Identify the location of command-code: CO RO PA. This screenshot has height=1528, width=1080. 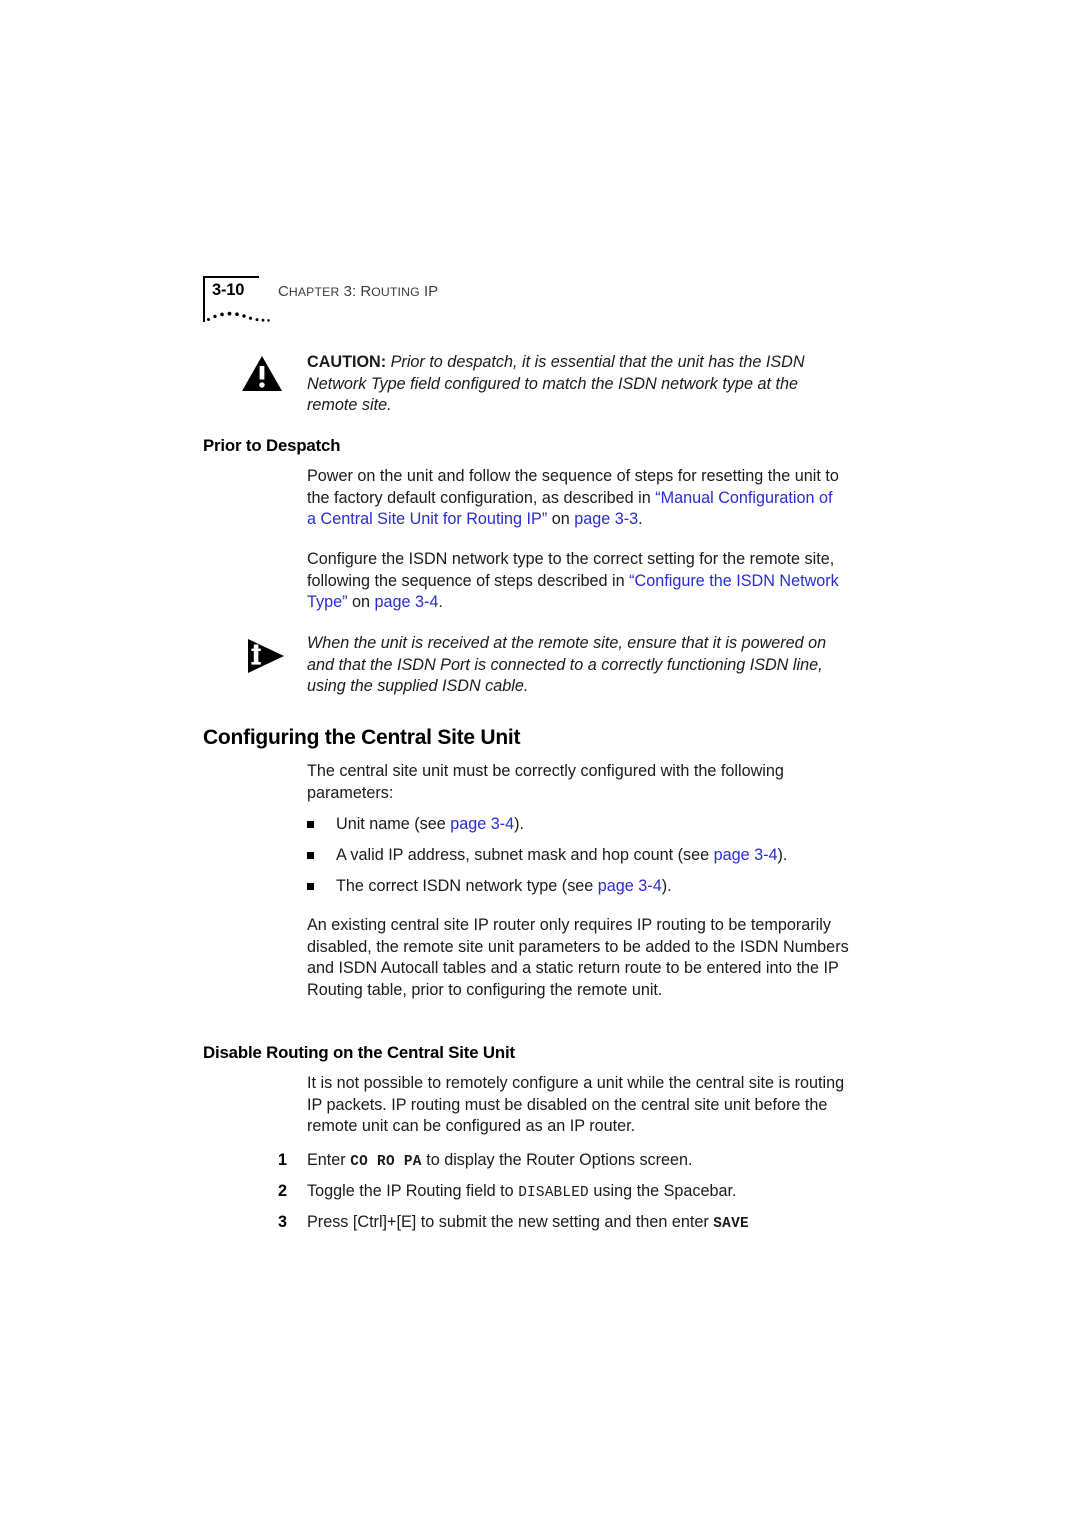
(386, 1162).